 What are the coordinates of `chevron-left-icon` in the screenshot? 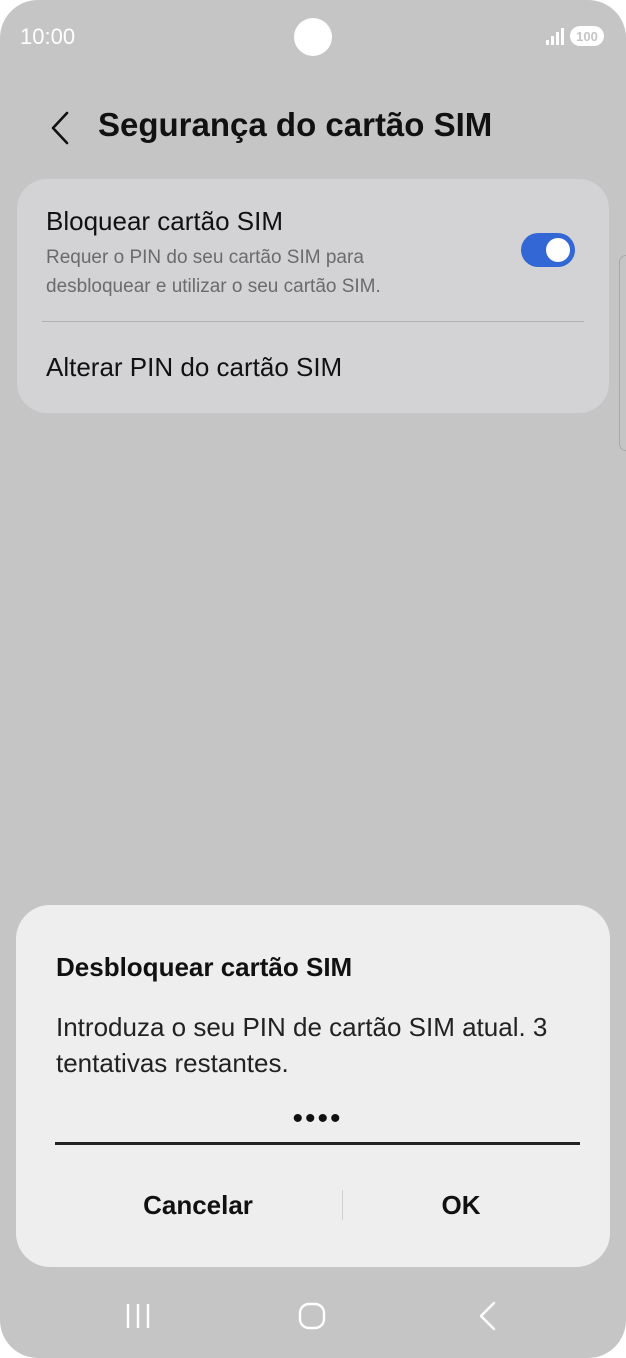 It's located at (60, 128).